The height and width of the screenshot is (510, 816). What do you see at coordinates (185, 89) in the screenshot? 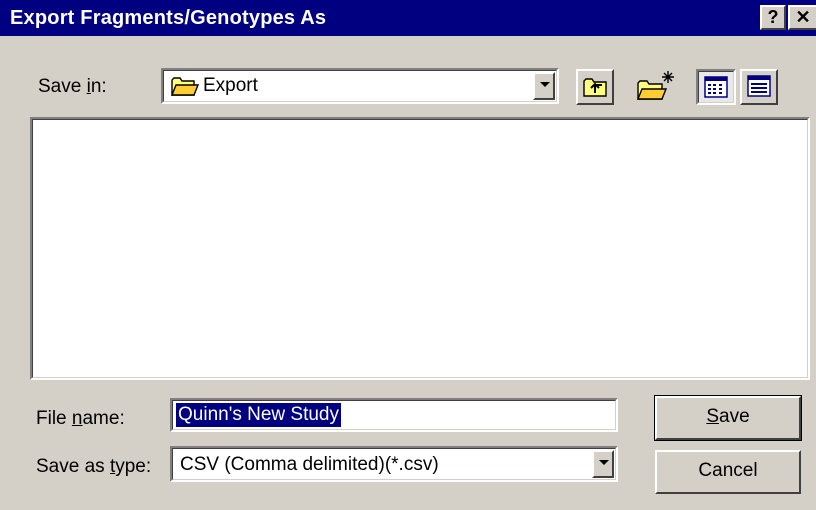
I see `folder-icon` at bounding box center [185, 89].